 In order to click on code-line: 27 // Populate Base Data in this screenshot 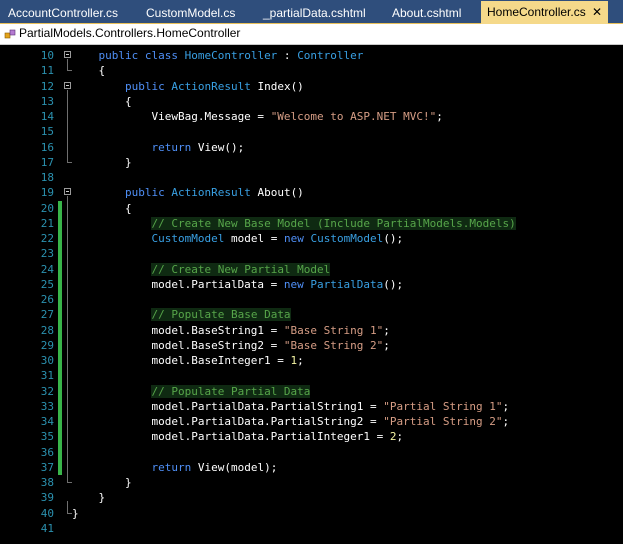, I will do `click(311, 314)`.